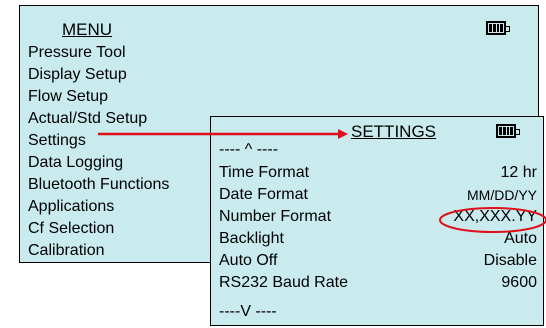 The width and height of the screenshot is (546, 328). Describe the element at coordinates (98, 207) in the screenshot. I see `menu-item-applications: Applications` at that location.